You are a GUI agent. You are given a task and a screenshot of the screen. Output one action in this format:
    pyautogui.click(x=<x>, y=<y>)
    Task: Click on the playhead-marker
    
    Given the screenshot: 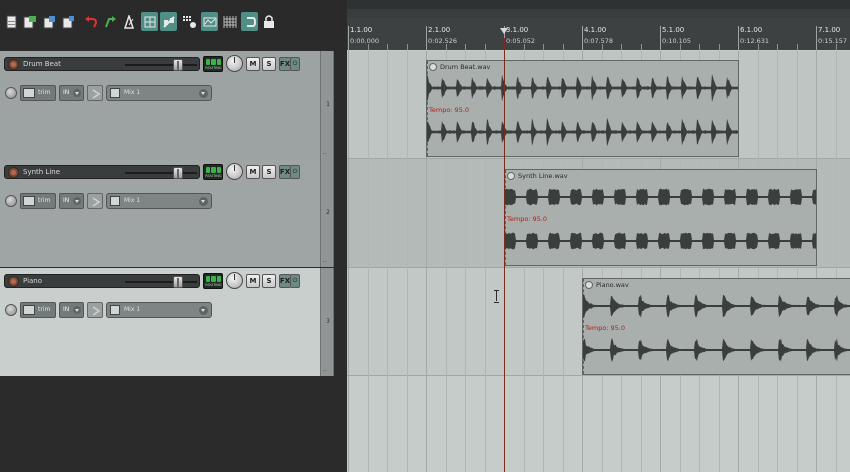 What is the action you would take?
    pyautogui.click(x=504, y=31)
    